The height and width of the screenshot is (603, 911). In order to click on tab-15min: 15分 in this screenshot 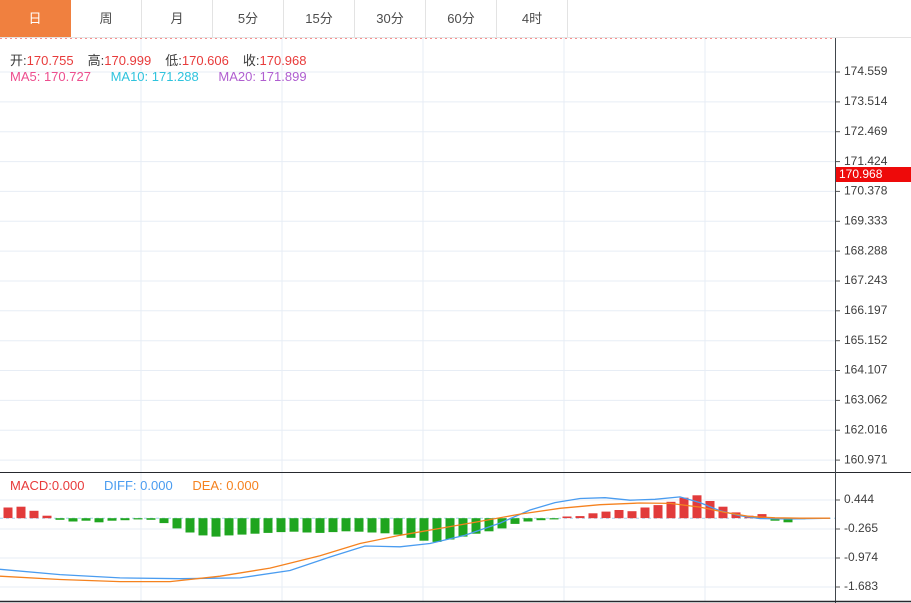, I will do `click(319, 18)`.